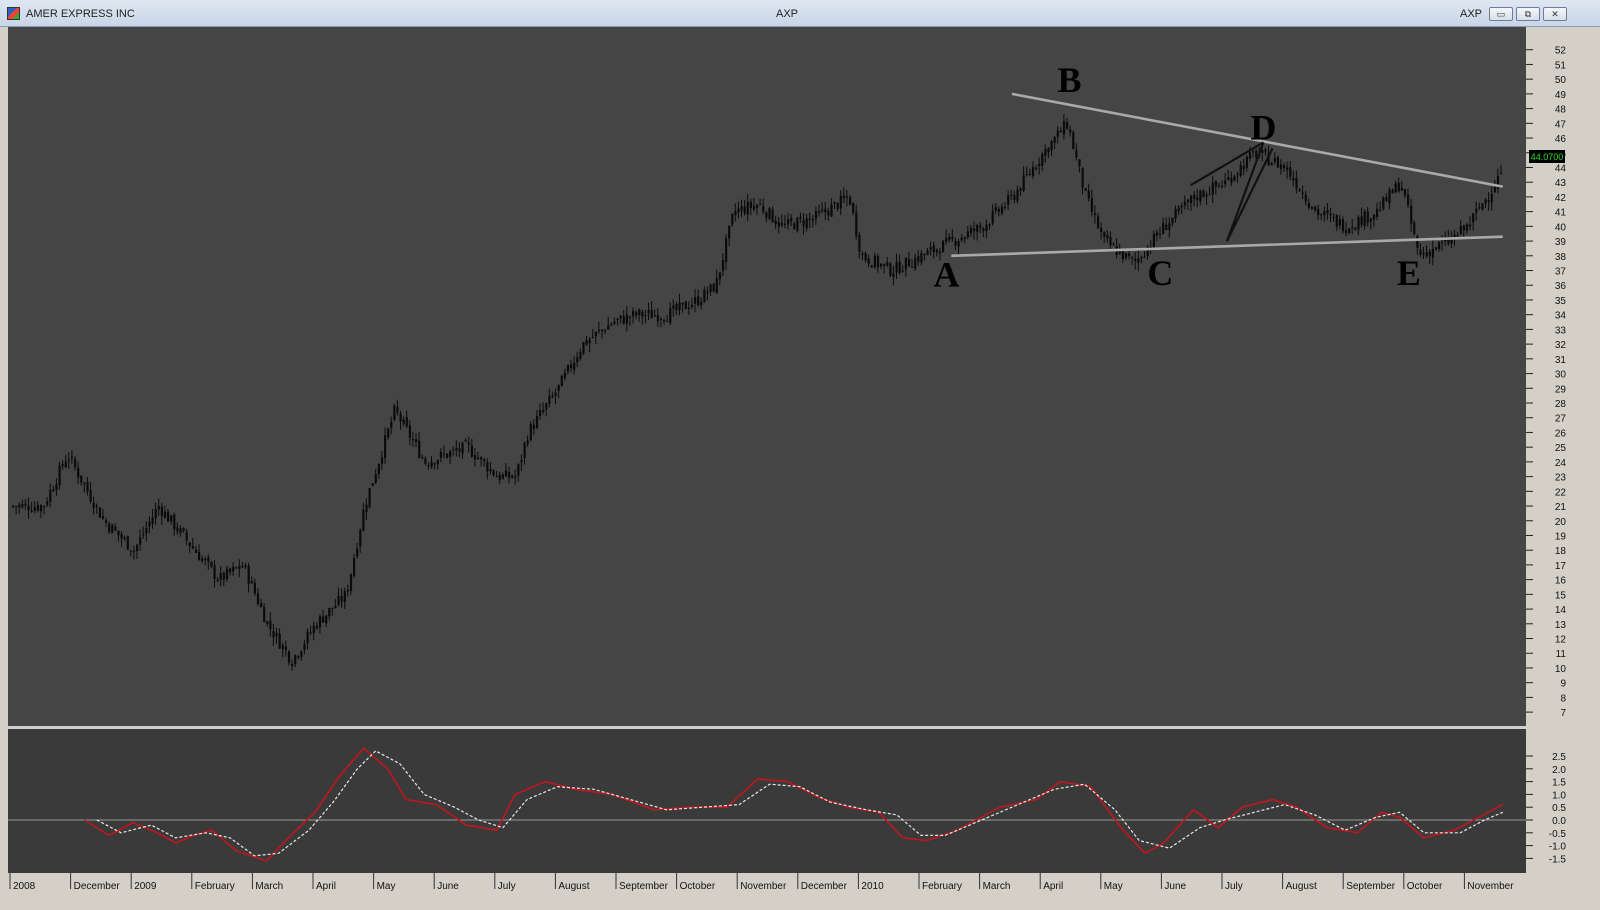  What do you see at coordinates (1563, 713) in the screenshot?
I see `price-tick-label: 7` at bounding box center [1563, 713].